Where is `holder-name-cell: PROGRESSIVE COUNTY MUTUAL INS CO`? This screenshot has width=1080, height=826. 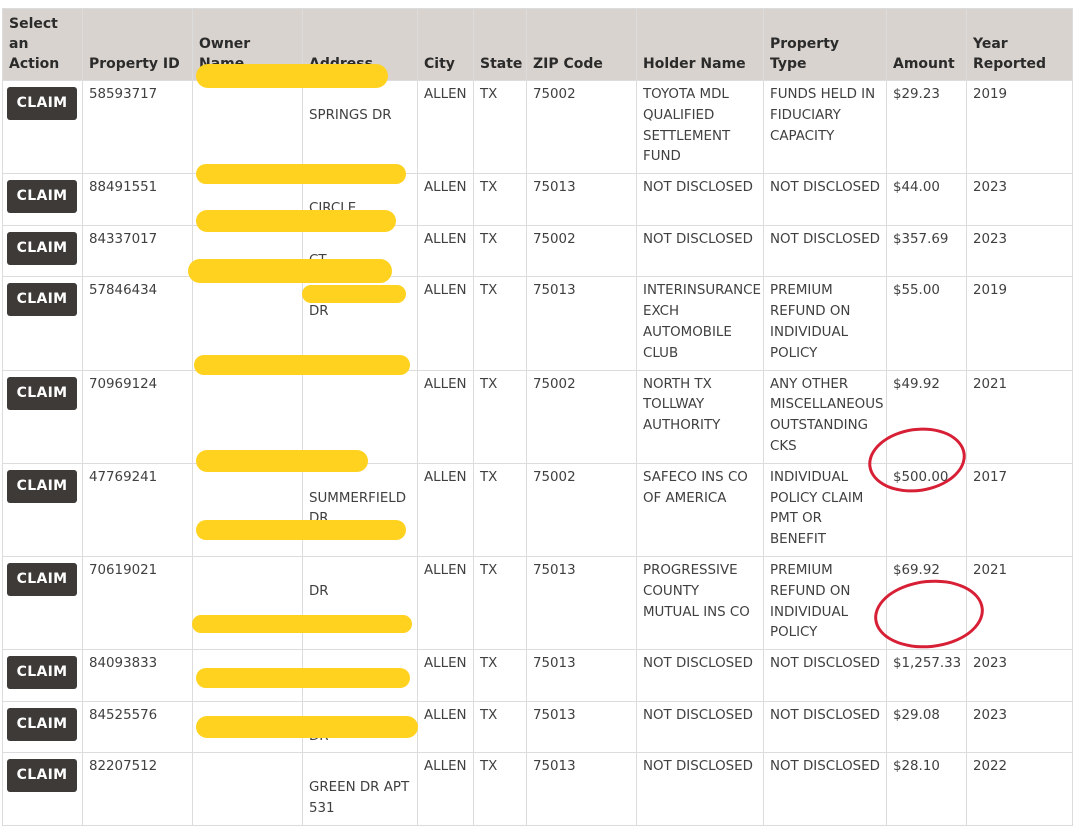
holder-name-cell: PROGRESSIVE COUNTY MUTUAL INS CO is located at coordinates (700, 603).